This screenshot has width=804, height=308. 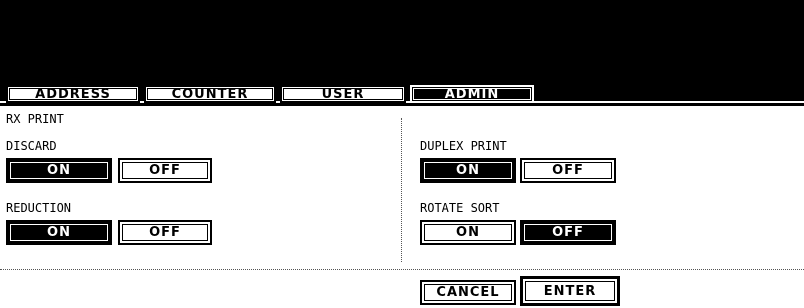 What do you see at coordinates (165, 232) in the screenshot?
I see `reduction-off-button: OFF` at bounding box center [165, 232].